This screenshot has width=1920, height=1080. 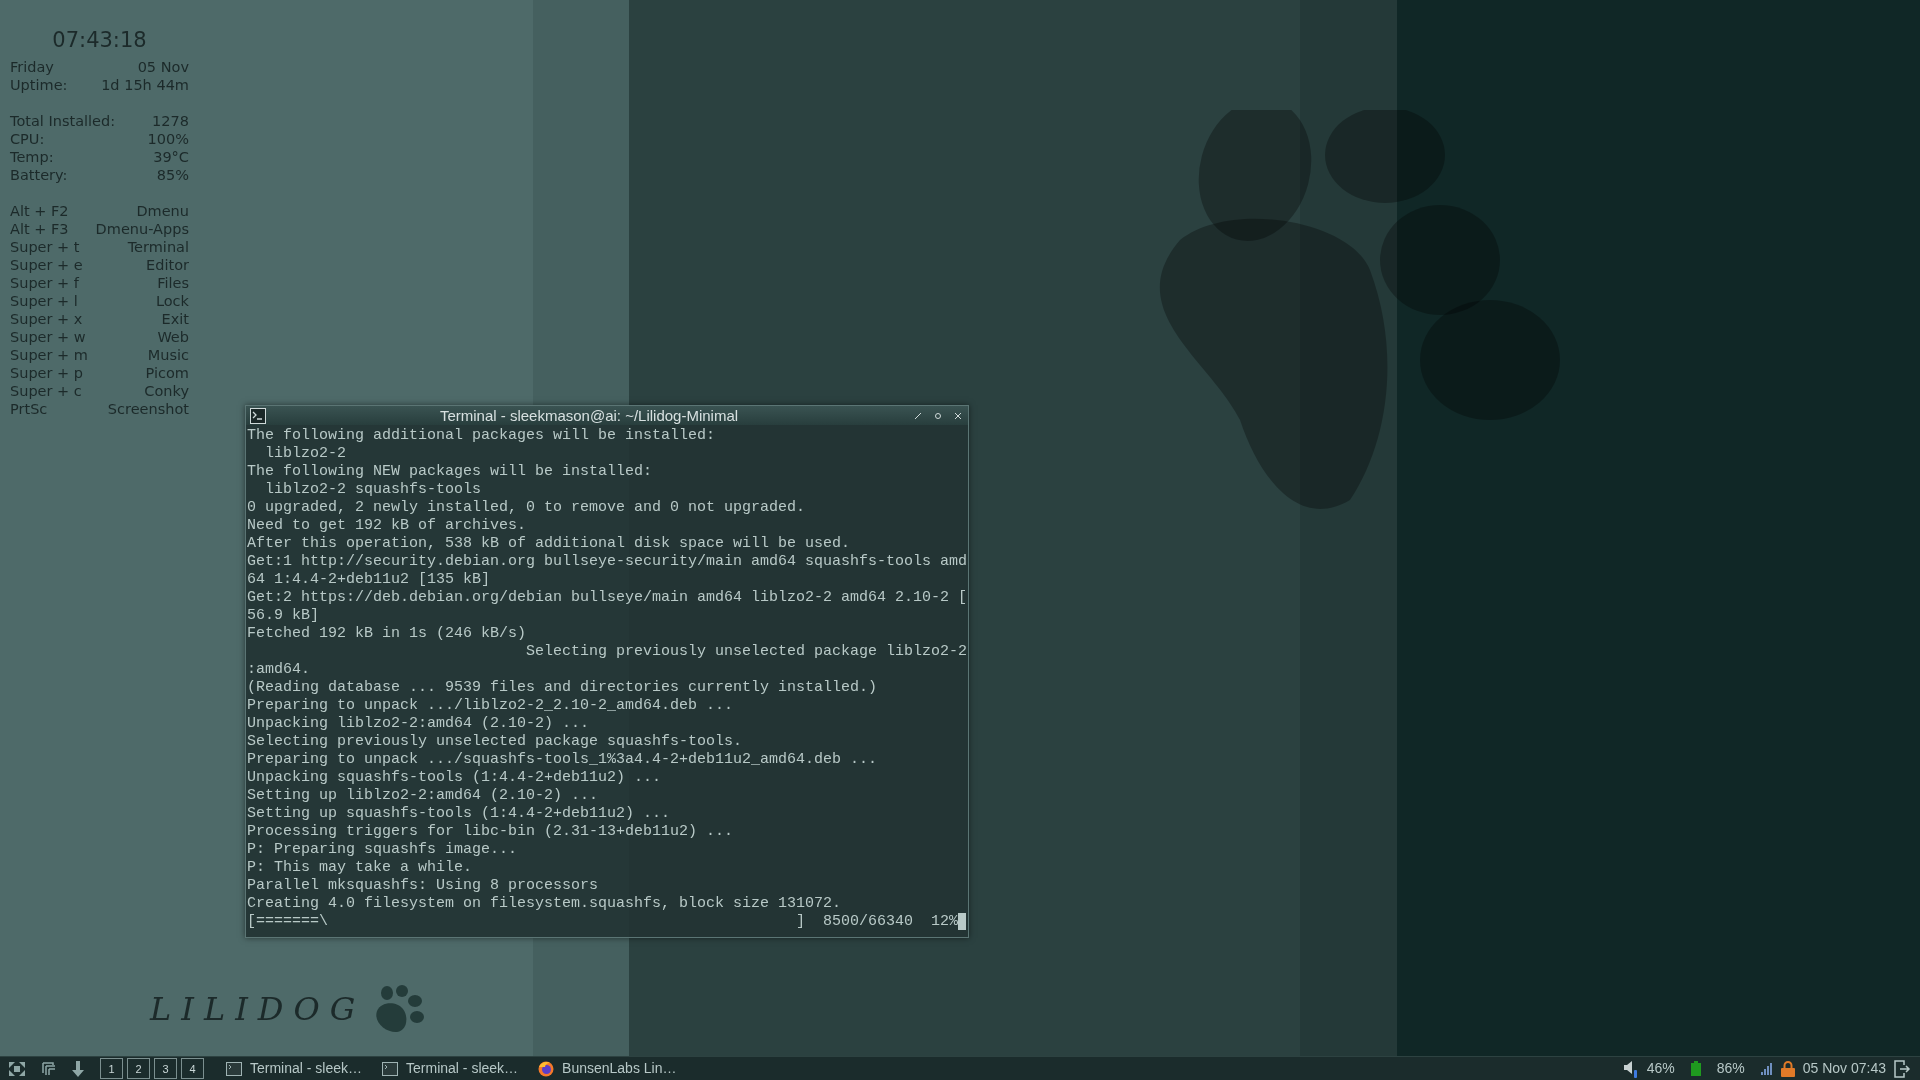 I want to click on info-label: Alt + F3, so click(x=39, y=229).